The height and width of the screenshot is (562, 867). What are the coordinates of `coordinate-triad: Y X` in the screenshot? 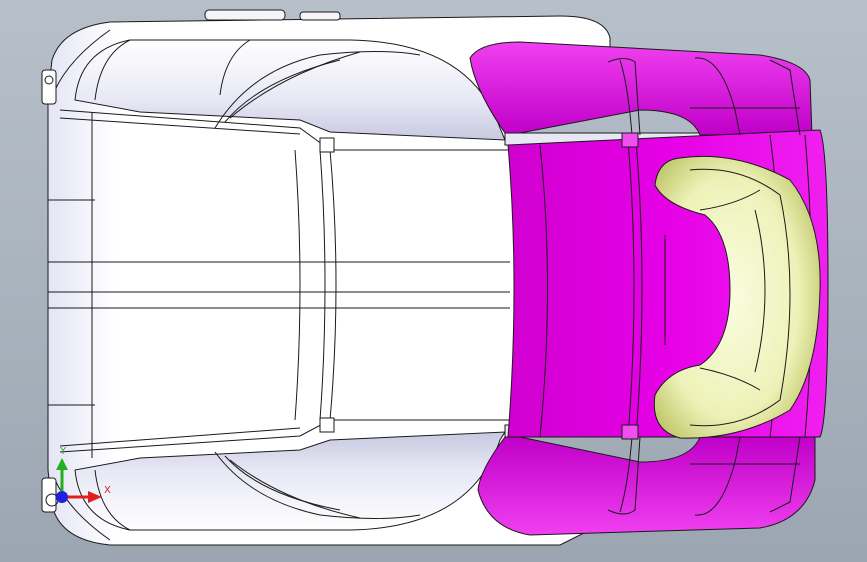 It's located at (83, 474).